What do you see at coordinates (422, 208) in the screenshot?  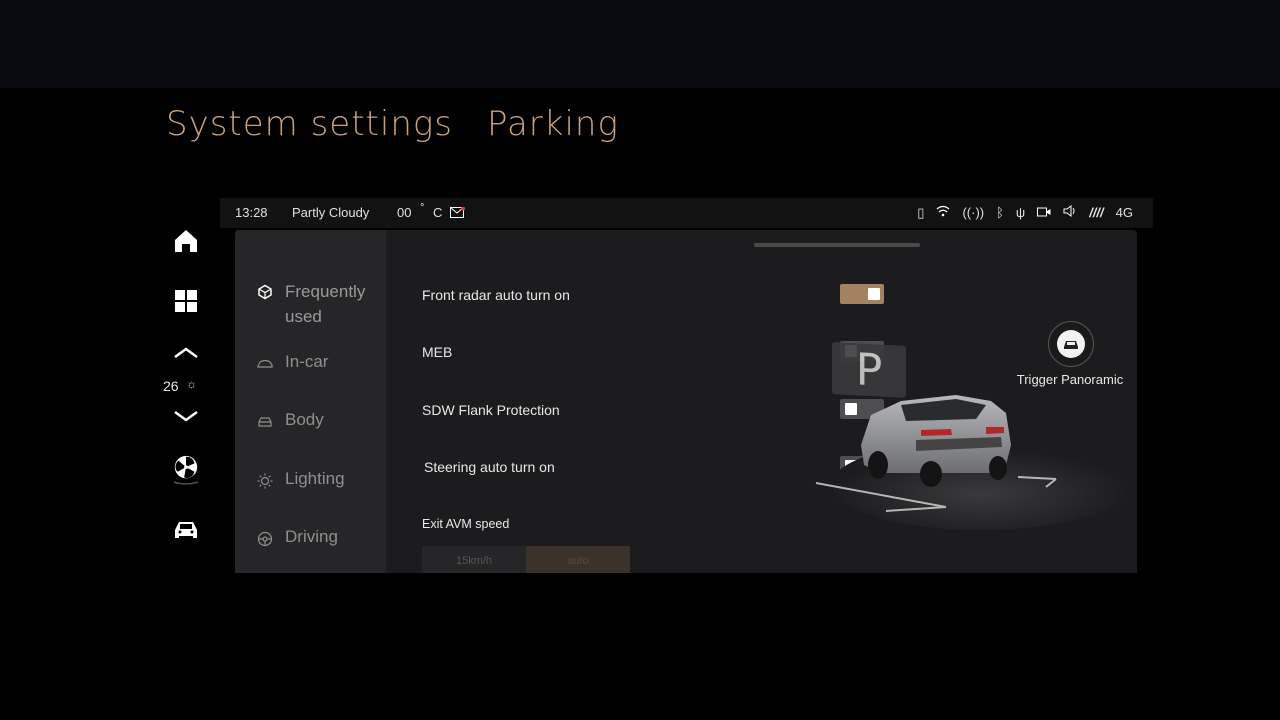 I see `degree-symbol: °` at bounding box center [422, 208].